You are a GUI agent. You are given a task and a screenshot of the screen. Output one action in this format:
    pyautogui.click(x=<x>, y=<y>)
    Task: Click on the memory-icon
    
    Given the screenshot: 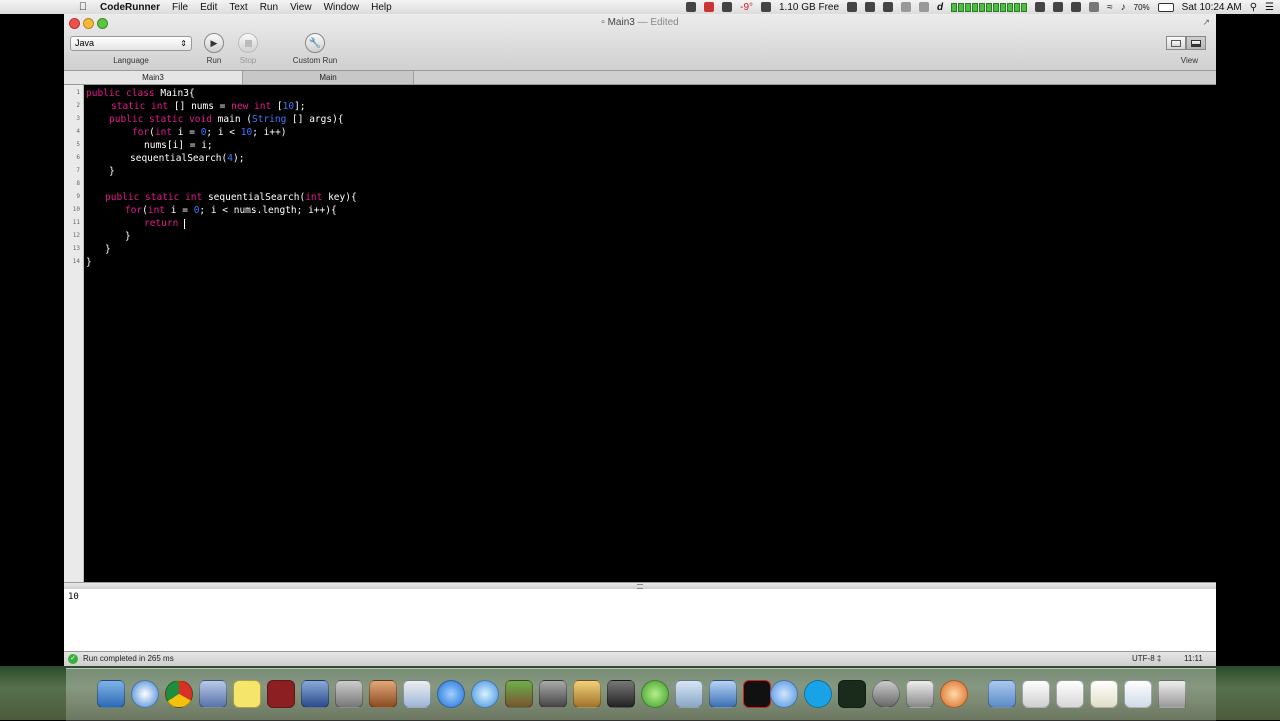 What is the action you would take?
    pyautogui.click(x=766, y=7)
    